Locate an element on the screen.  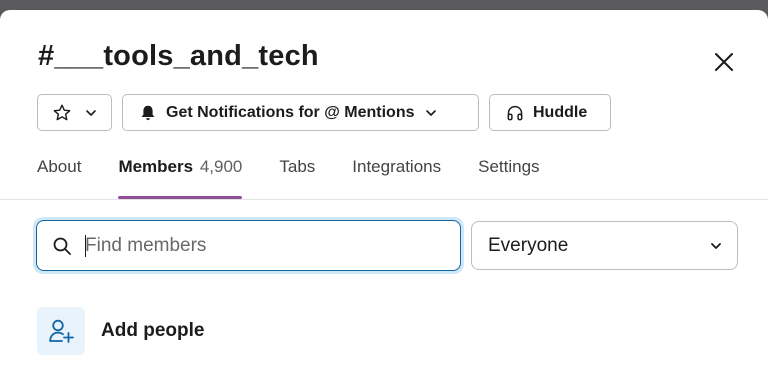
add-people-icon-tile is located at coordinates (61, 331).